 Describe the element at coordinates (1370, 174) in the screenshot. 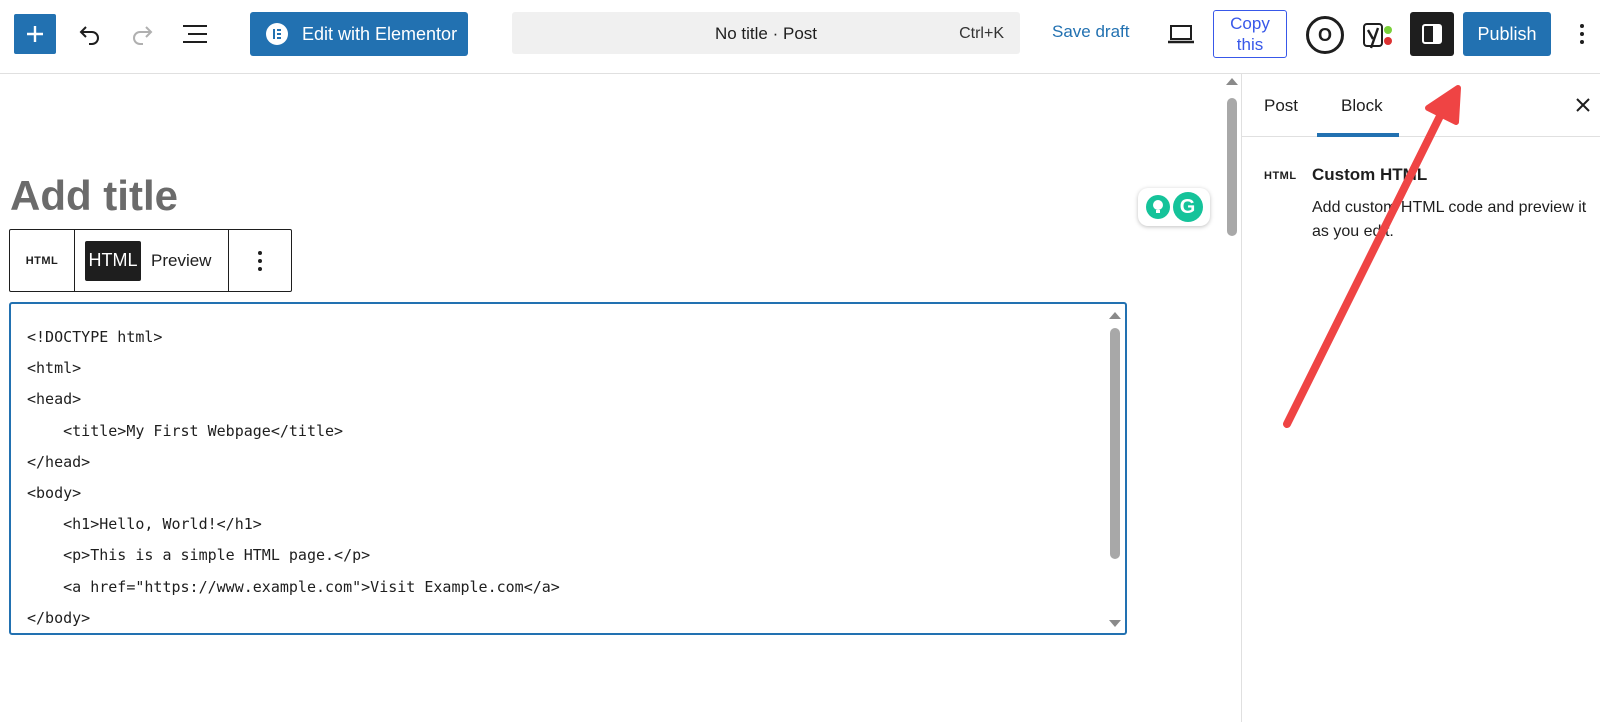

I see `block-title: Custom HTML` at that location.